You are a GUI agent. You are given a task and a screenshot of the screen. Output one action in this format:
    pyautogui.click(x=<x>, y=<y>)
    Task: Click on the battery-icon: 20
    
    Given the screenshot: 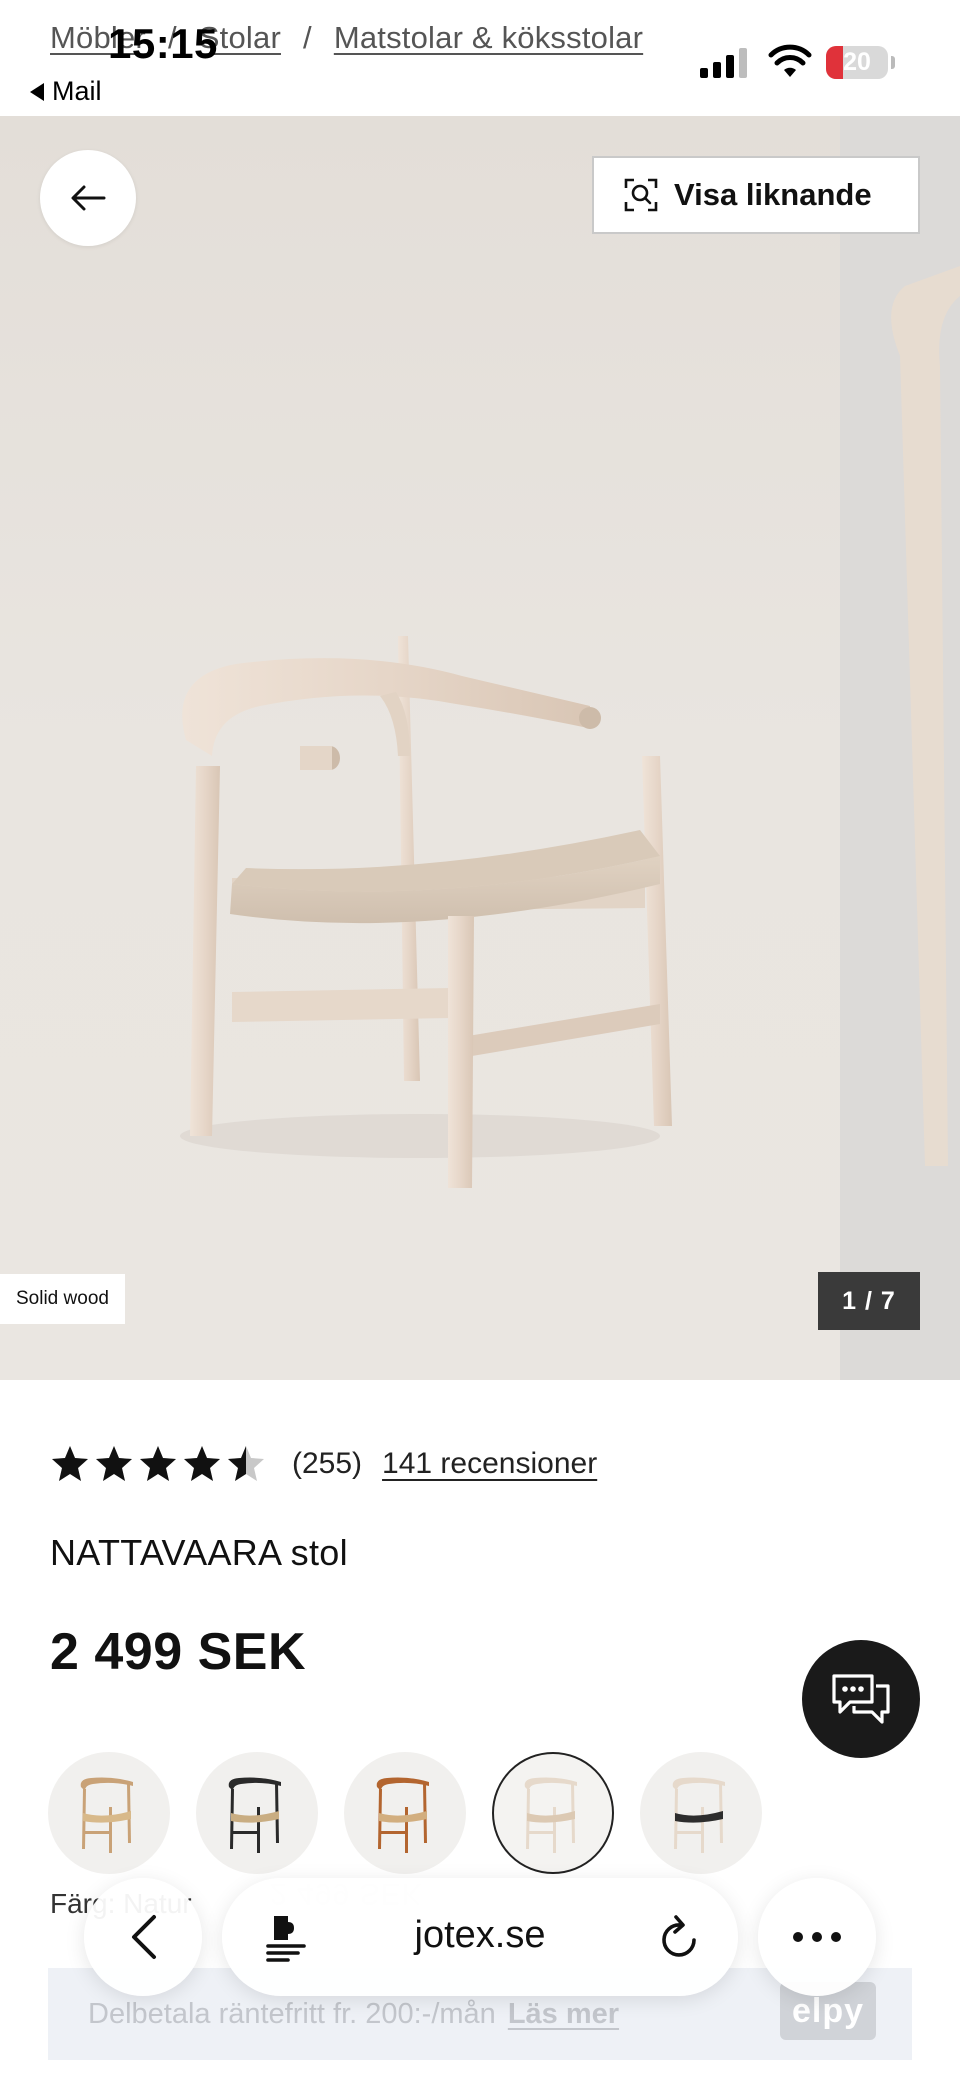 What is the action you would take?
    pyautogui.click(x=857, y=62)
    